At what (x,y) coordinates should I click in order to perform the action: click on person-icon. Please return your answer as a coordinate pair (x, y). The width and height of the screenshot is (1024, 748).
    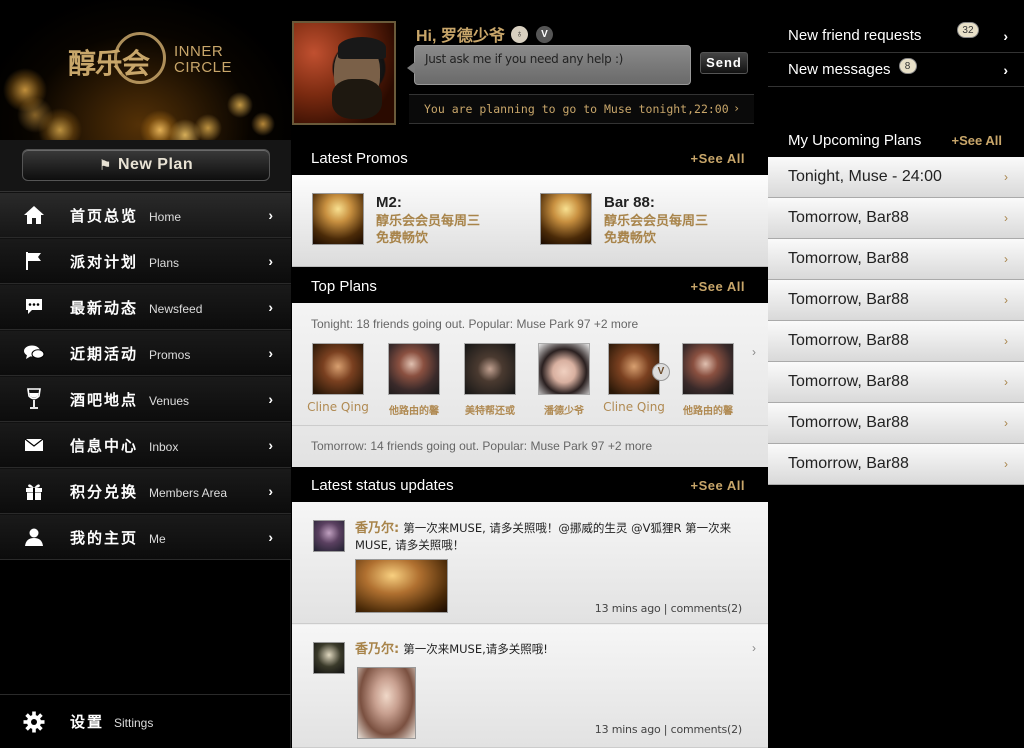
    Looking at the image, I should click on (34, 537).